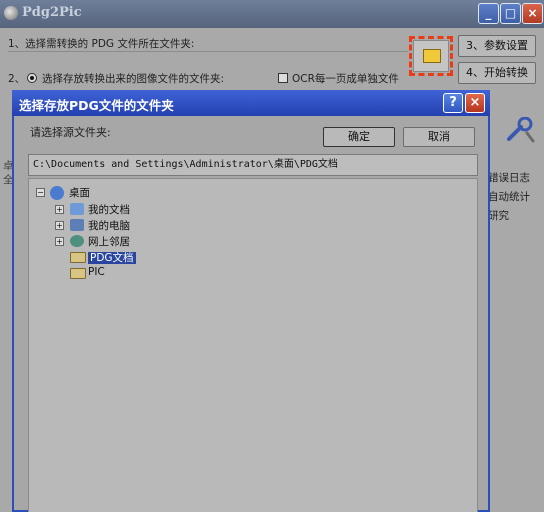 Image resolution: width=544 pixels, height=512 pixels. What do you see at coordinates (59, 225) in the screenshot?
I see `computer-expand-toggle: +` at bounding box center [59, 225].